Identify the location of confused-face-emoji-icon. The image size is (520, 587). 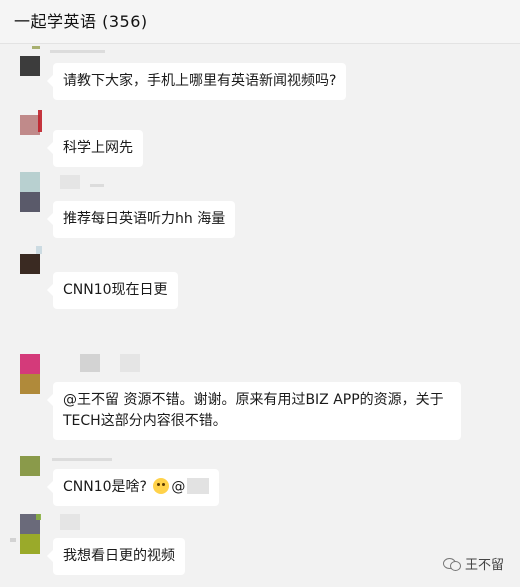
(161, 486).